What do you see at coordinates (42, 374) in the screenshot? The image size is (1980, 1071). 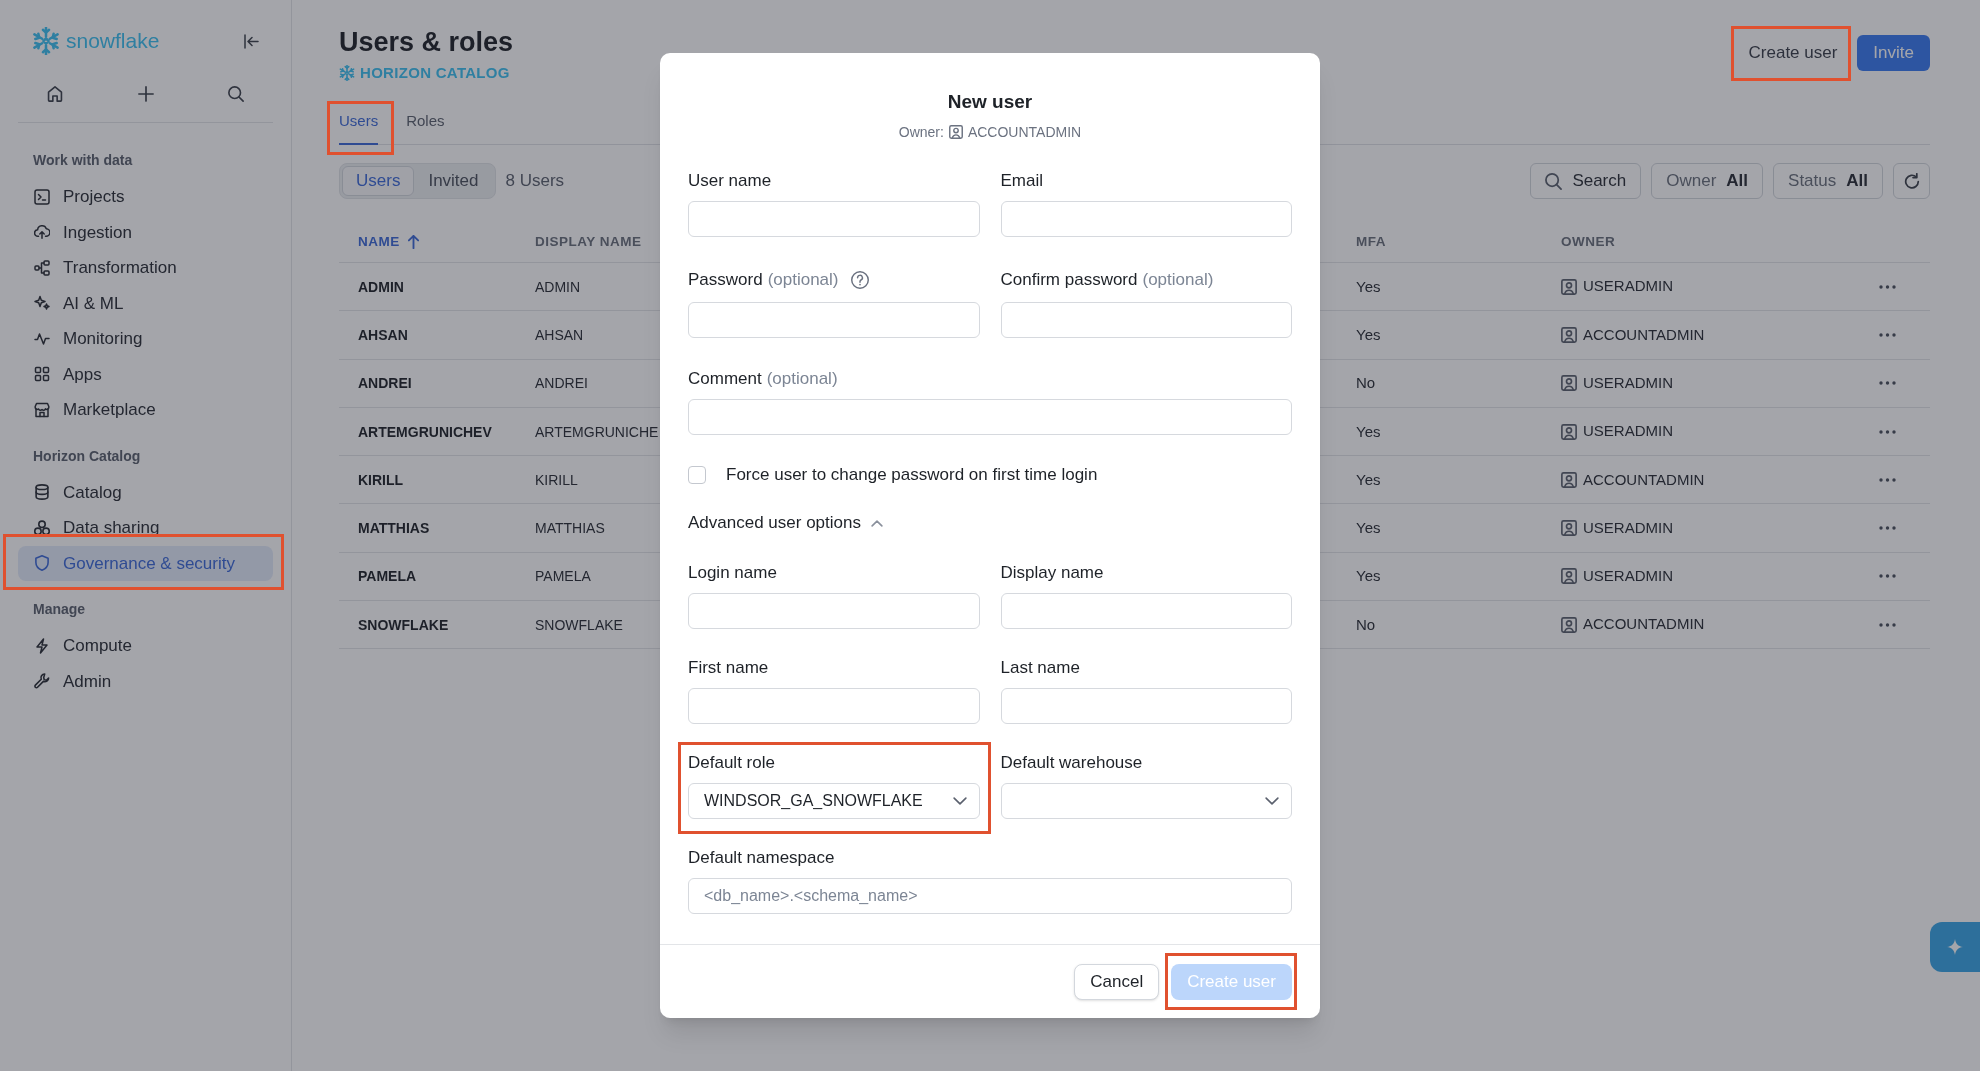 I see `grid-icon` at bounding box center [42, 374].